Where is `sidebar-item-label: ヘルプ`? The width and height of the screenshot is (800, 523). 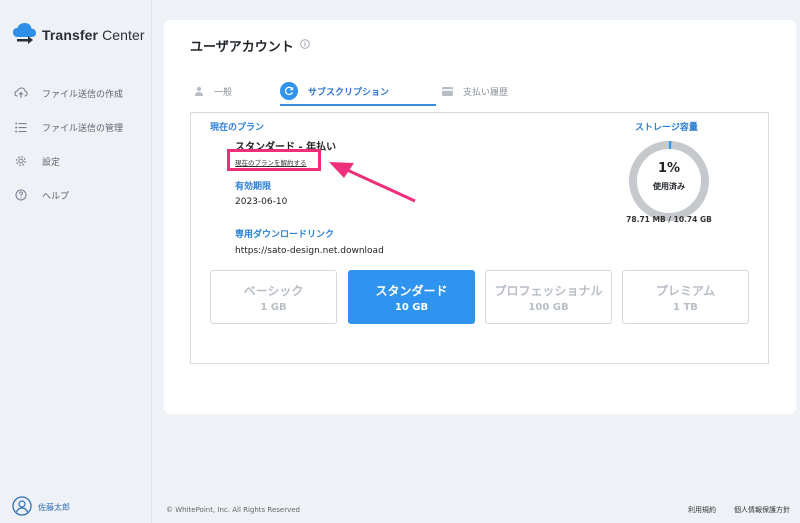 sidebar-item-label: ヘルプ is located at coordinates (56, 196).